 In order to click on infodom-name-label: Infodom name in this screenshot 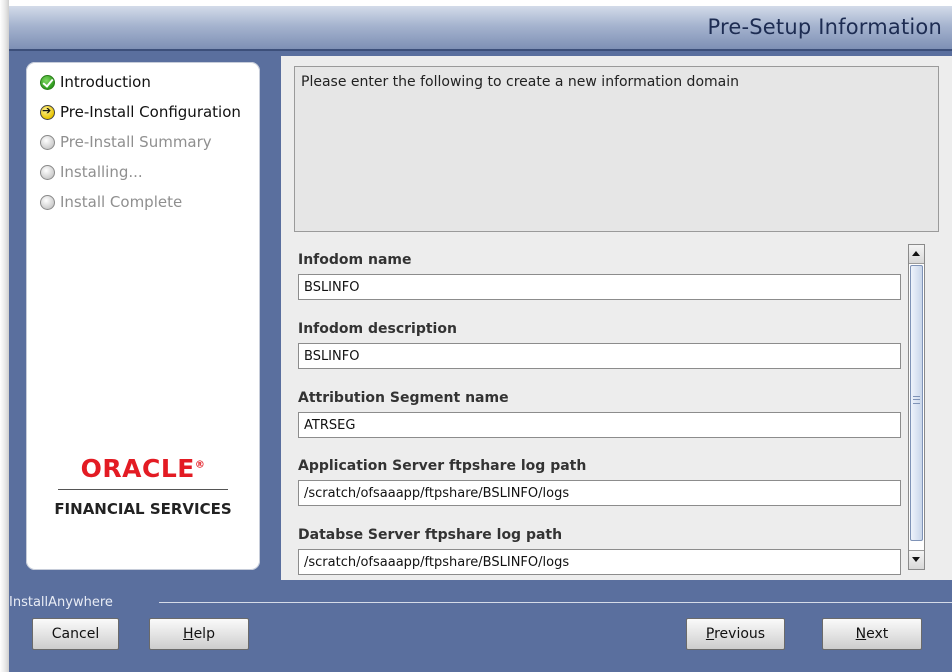, I will do `click(355, 260)`.